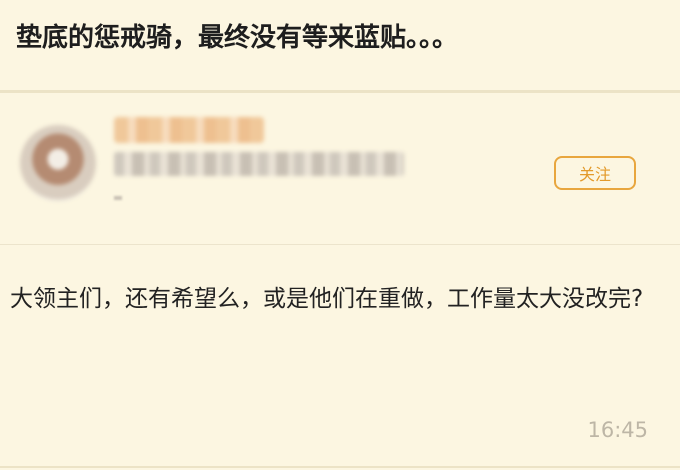  I want to click on user-meta-extra, so click(118, 198).